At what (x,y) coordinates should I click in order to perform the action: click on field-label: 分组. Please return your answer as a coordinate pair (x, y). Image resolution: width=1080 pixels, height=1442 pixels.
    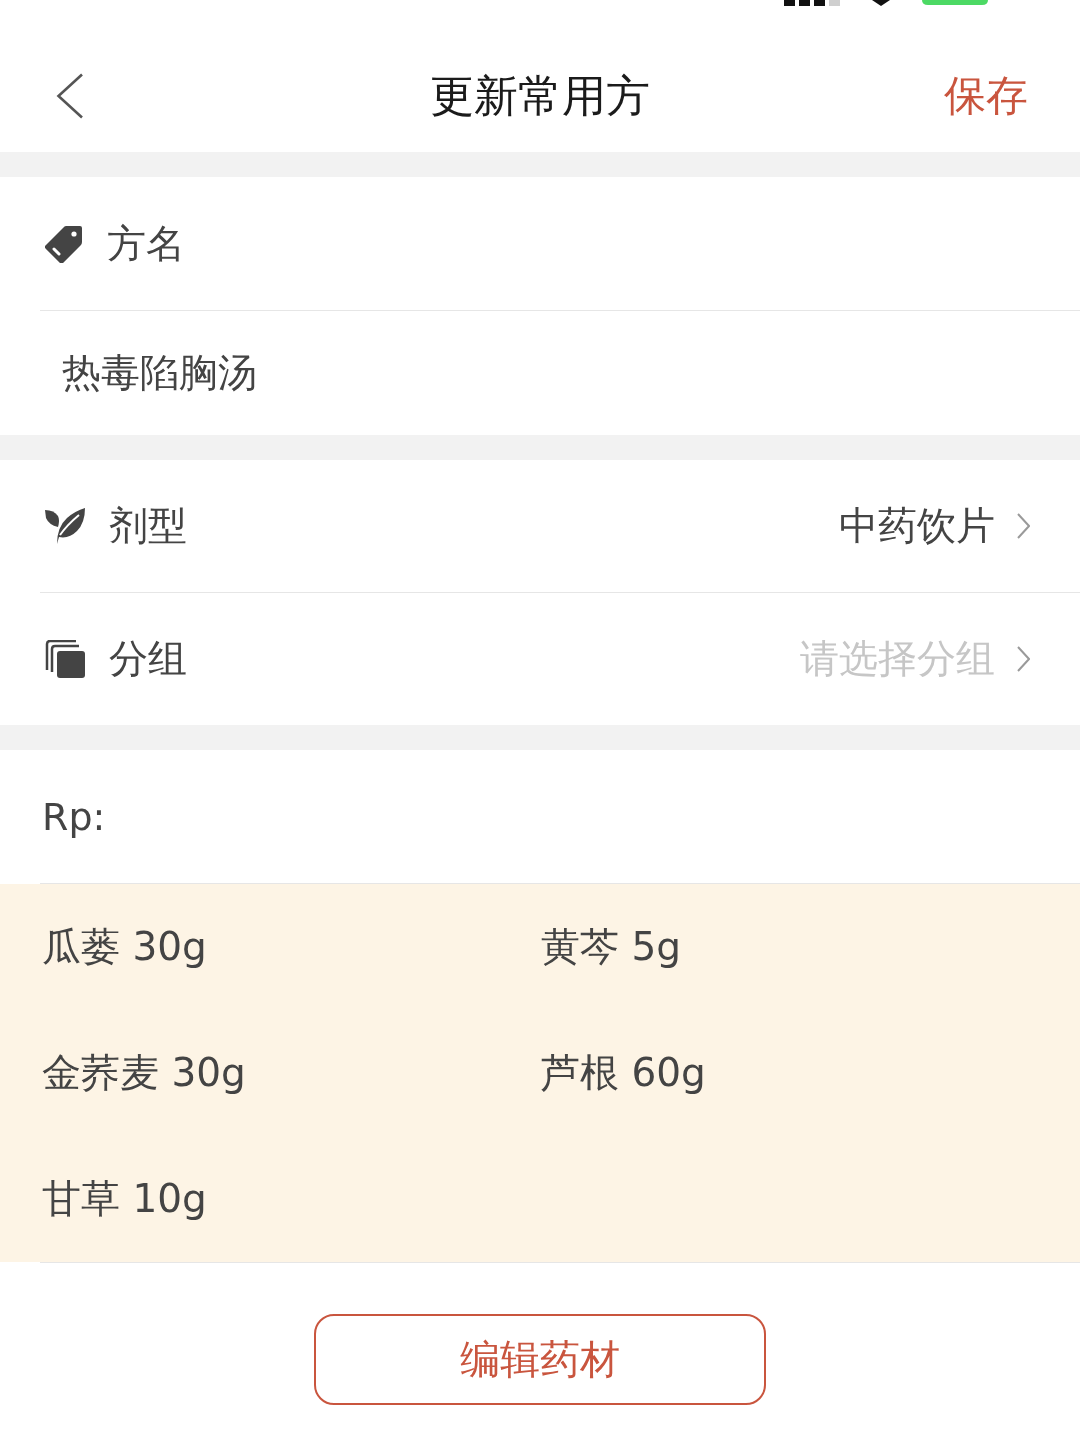
    Looking at the image, I should click on (148, 659).